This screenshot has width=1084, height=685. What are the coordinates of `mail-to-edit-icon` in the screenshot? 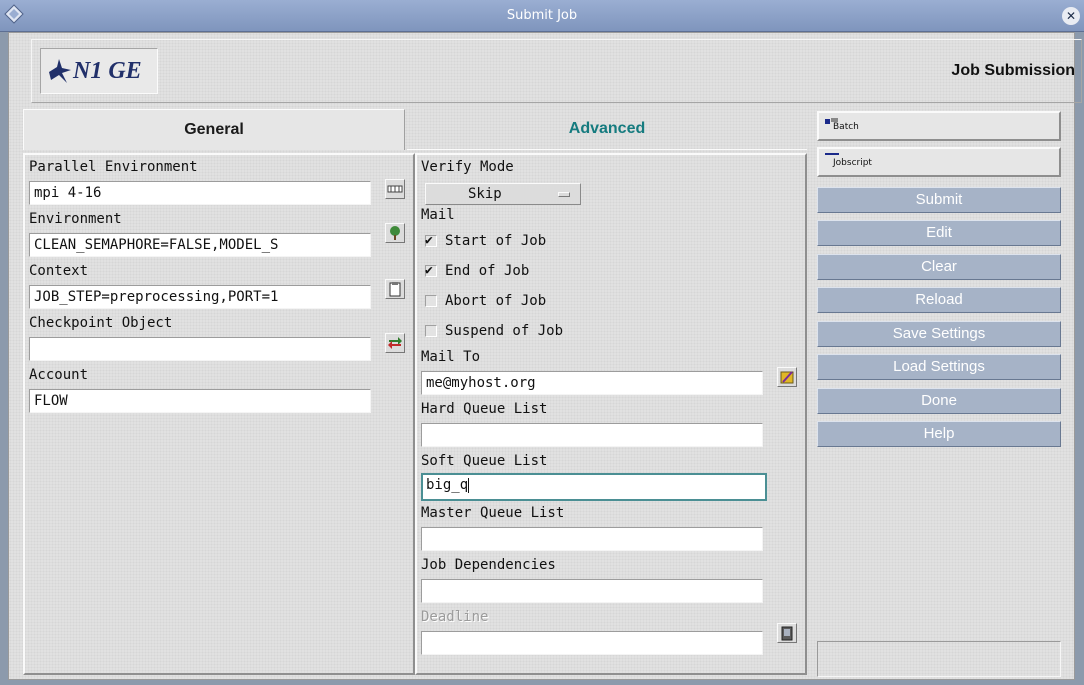 It's located at (787, 377).